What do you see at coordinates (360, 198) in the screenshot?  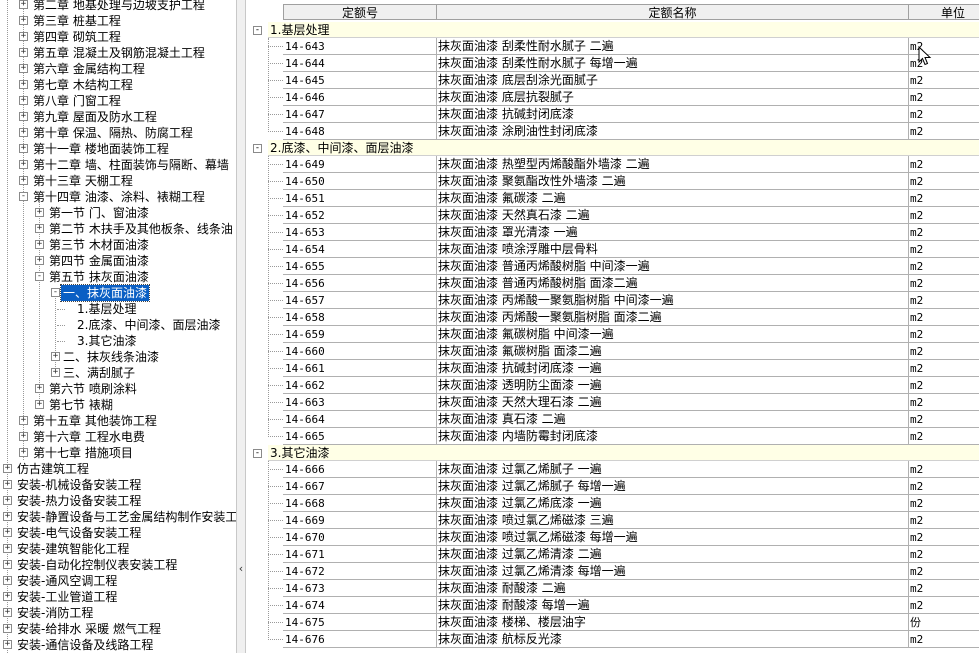 I see `code-cell: 14-651` at bounding box center [360, 198].